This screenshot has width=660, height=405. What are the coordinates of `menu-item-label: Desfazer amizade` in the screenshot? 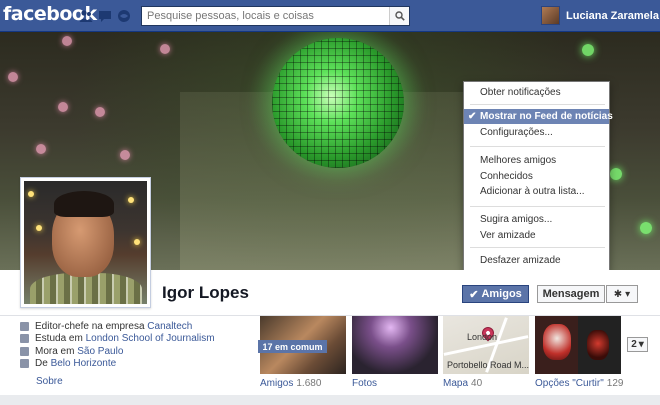 It's located at (520, 260).